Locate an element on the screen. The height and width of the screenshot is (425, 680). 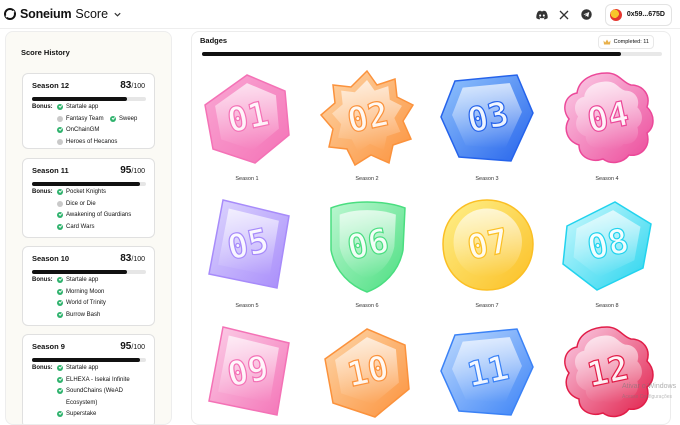
badge-season-04: 04 Season 4 is located at coordinates (607, 124).